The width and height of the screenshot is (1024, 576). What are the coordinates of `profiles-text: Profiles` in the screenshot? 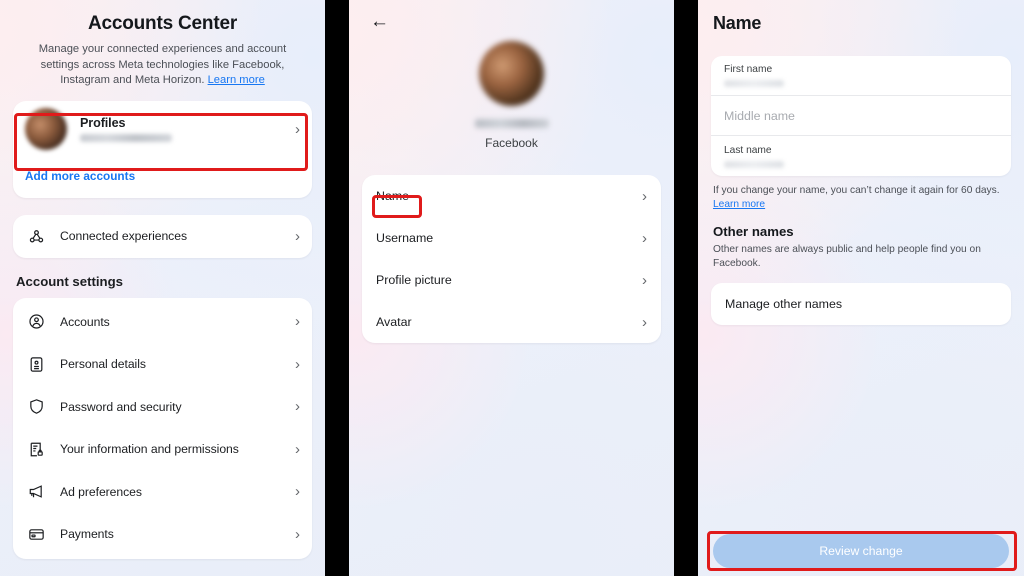 It's located at (178, 129).